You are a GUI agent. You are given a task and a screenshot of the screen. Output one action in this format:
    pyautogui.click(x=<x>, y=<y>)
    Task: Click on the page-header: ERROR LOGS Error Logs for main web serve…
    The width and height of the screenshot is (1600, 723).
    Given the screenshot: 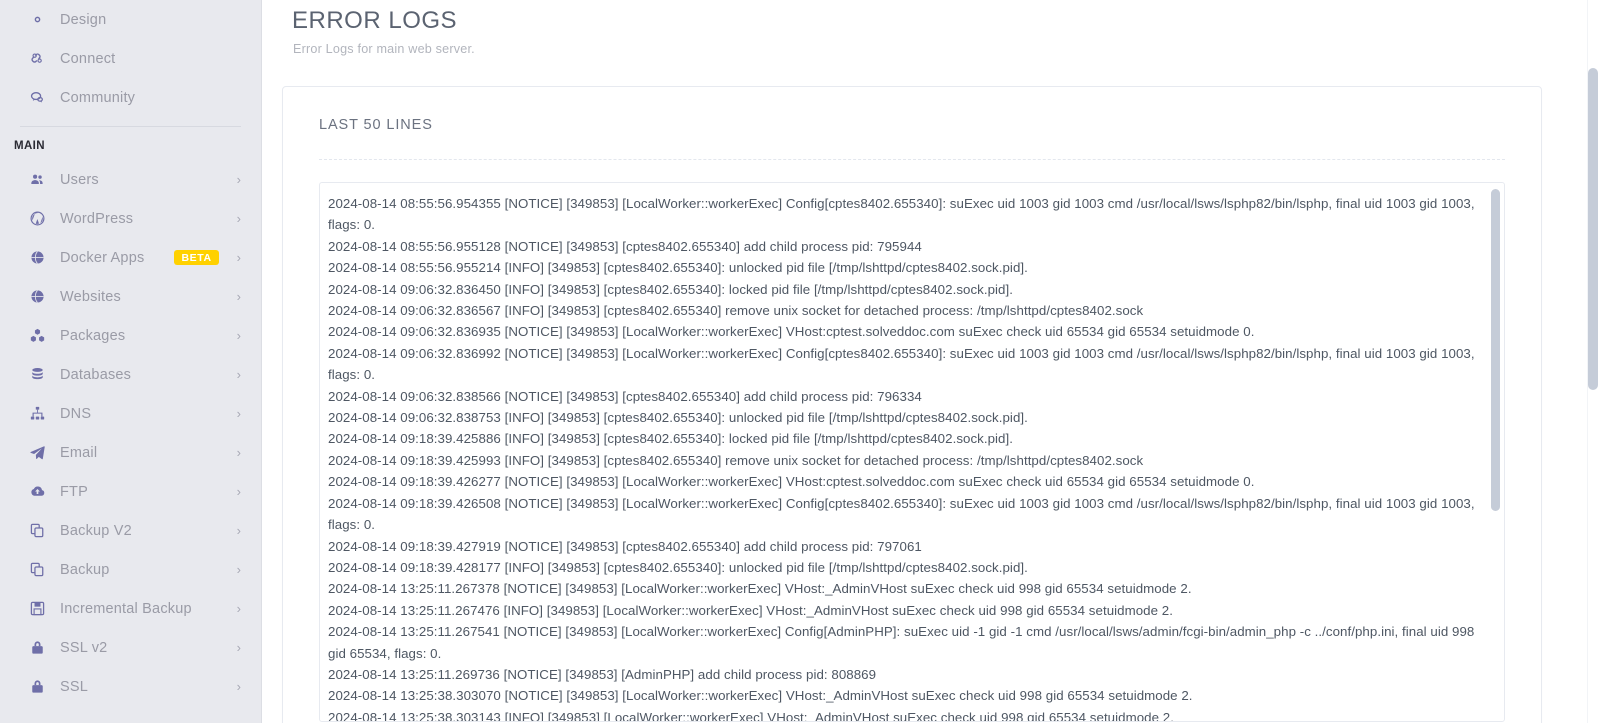 What is the action you would take?
    pyautogui.click(x=941, y=28)
    